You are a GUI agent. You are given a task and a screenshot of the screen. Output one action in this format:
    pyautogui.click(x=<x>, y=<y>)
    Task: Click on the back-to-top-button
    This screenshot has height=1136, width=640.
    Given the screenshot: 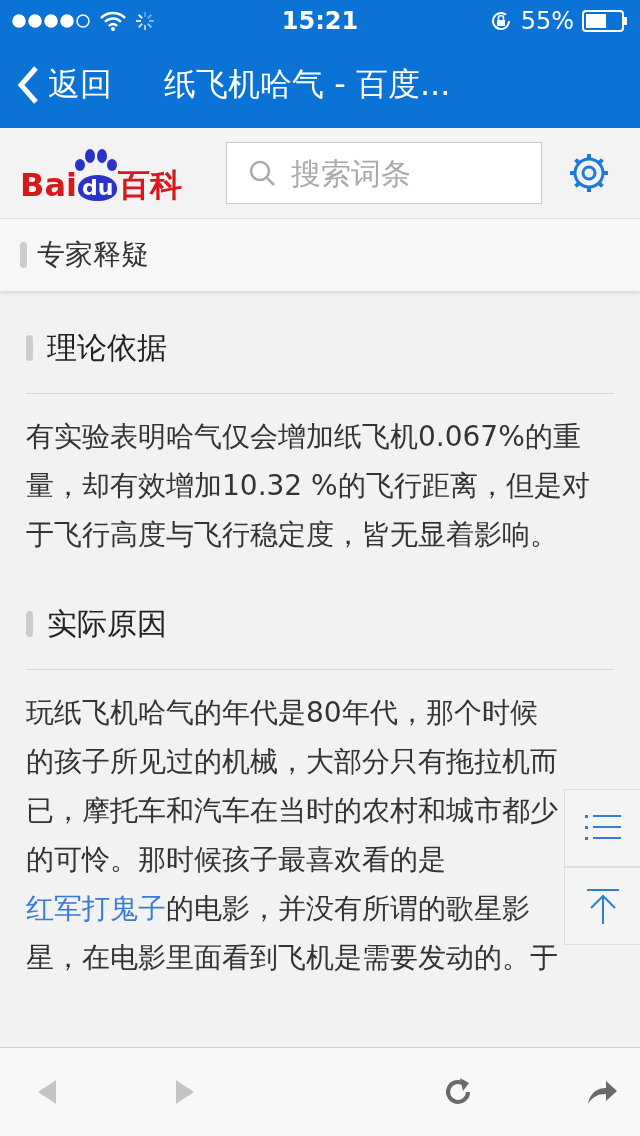 What is the action you would take?
    pyautogui.click(x=602, y=906)
    